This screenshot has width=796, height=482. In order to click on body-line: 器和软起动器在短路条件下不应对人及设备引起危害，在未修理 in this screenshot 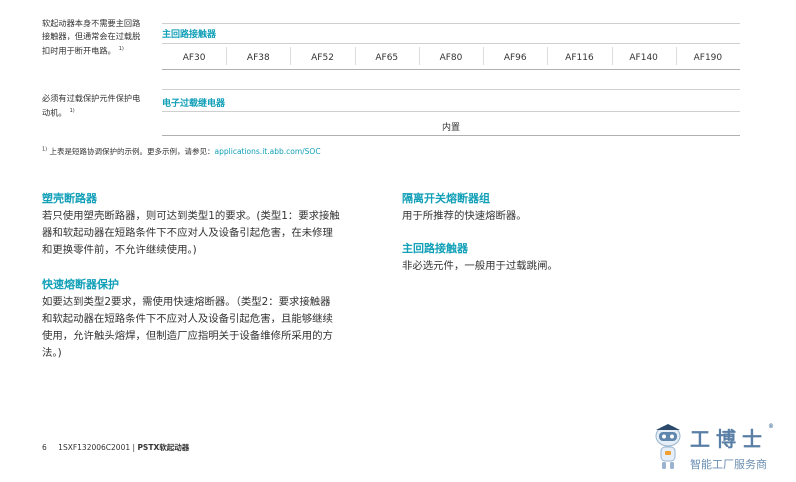, I will do `click(187, 233)`.